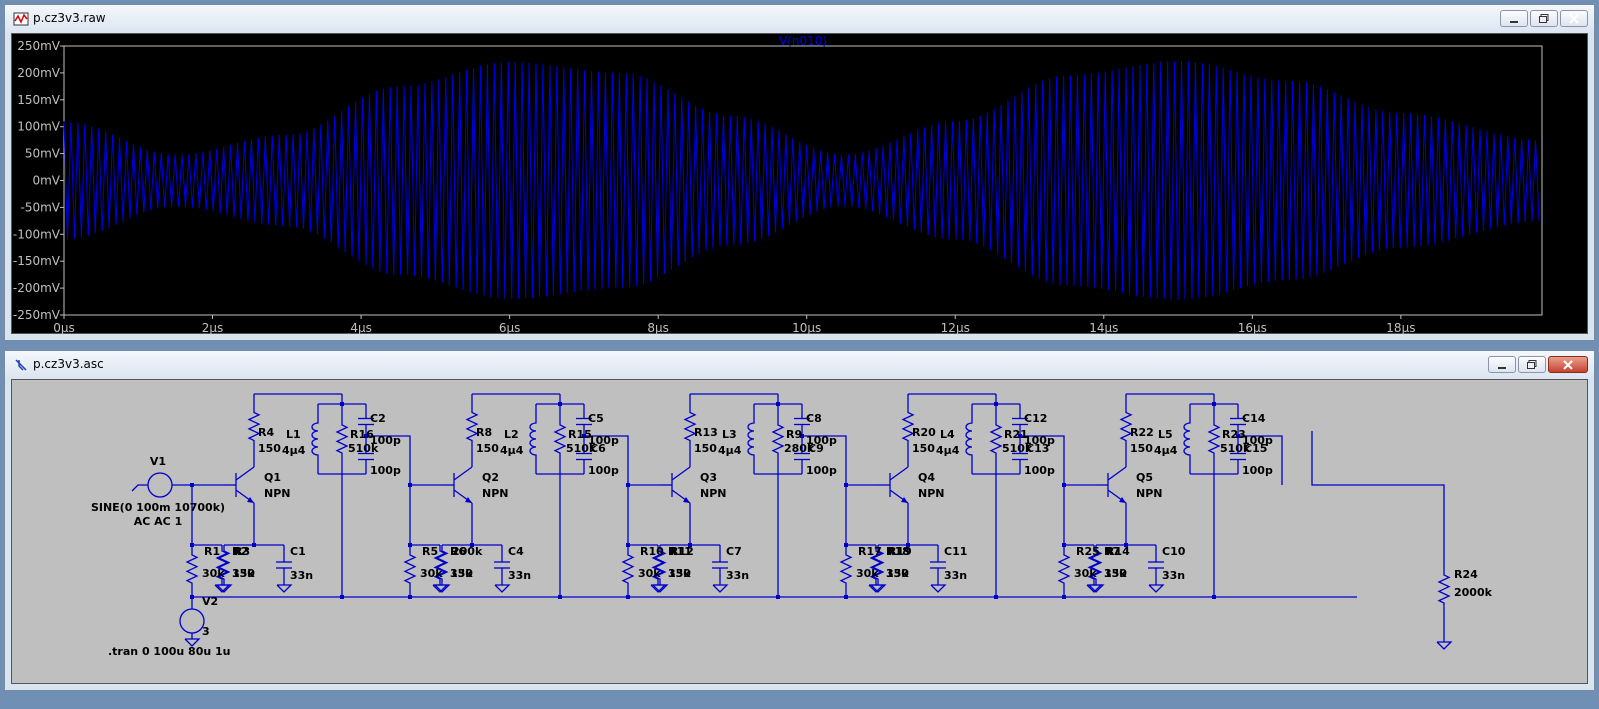  I want to click on v1-ac: AC AC 1, so click(158, 521).